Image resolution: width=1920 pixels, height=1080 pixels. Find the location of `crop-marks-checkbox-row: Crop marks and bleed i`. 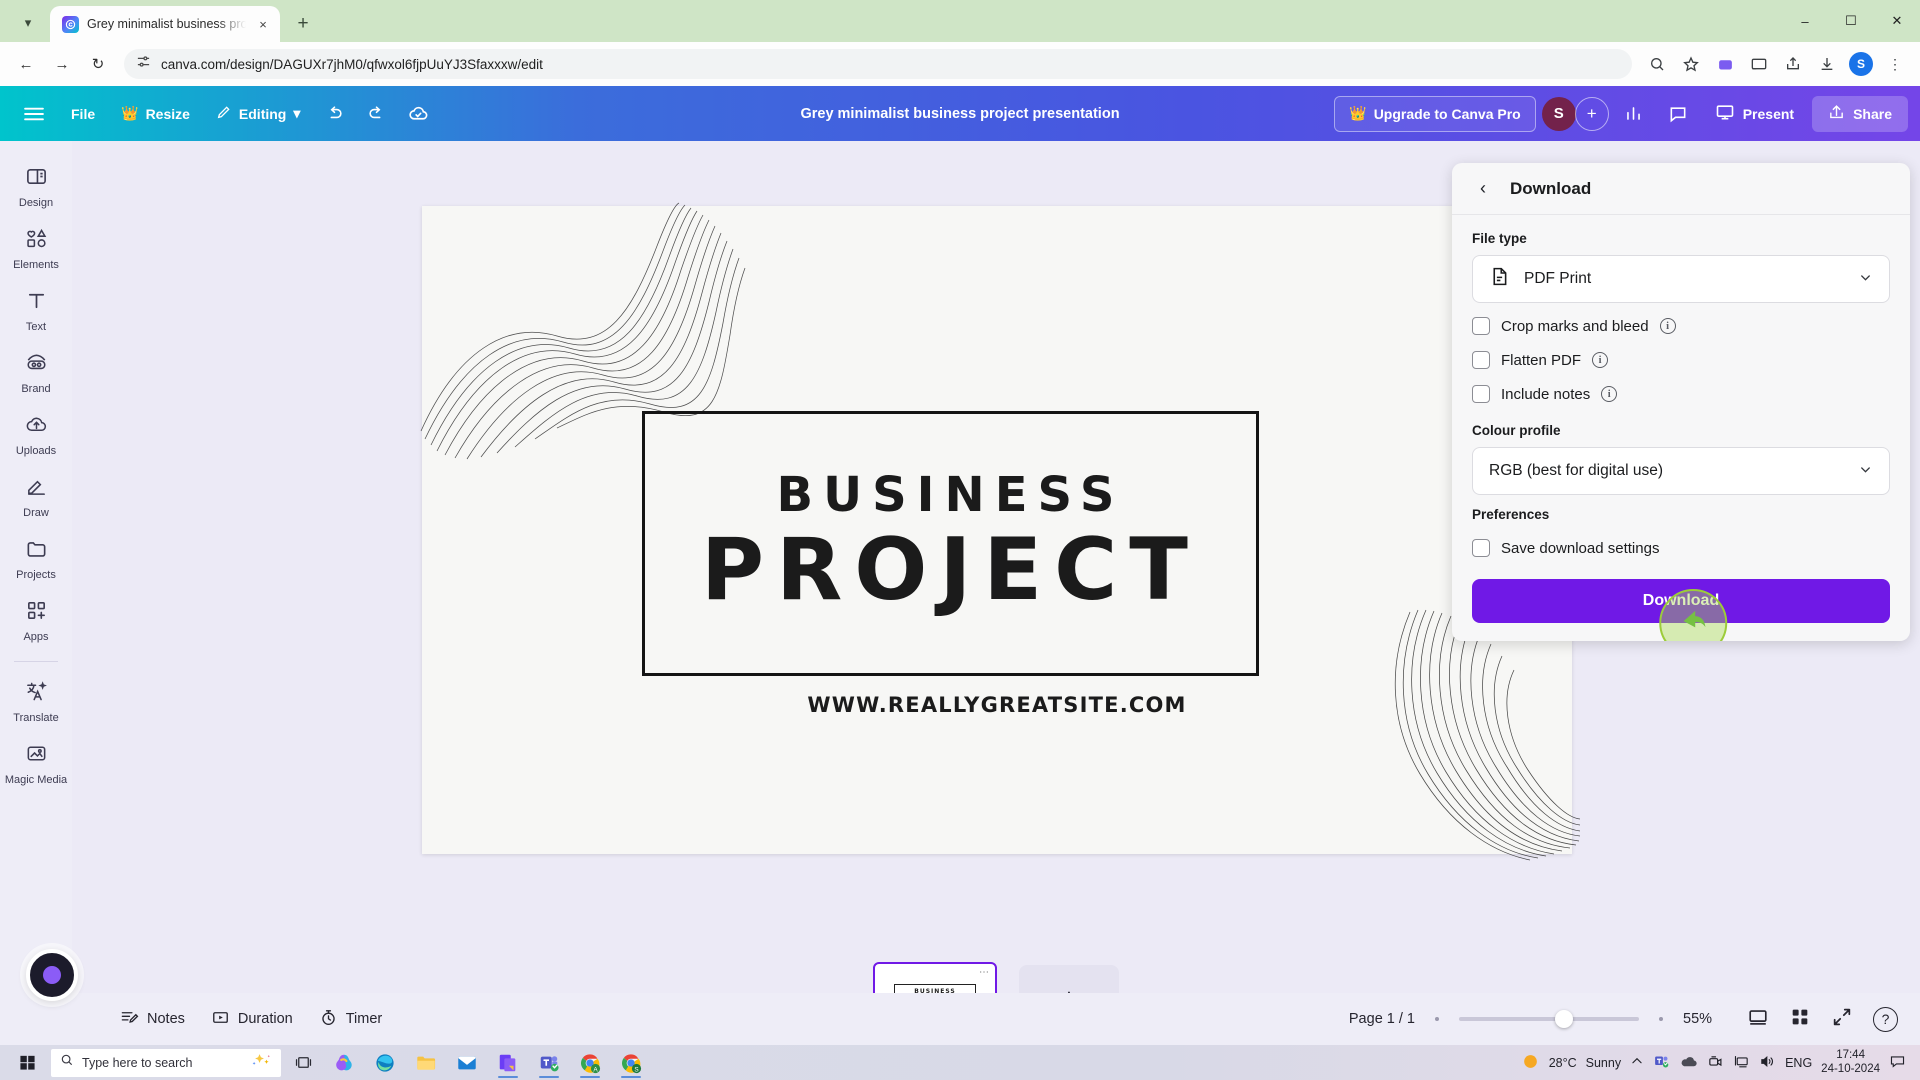

crop-marks-checkbox-row: Crop marks and bleed i is located at coordinates (1681, 326).